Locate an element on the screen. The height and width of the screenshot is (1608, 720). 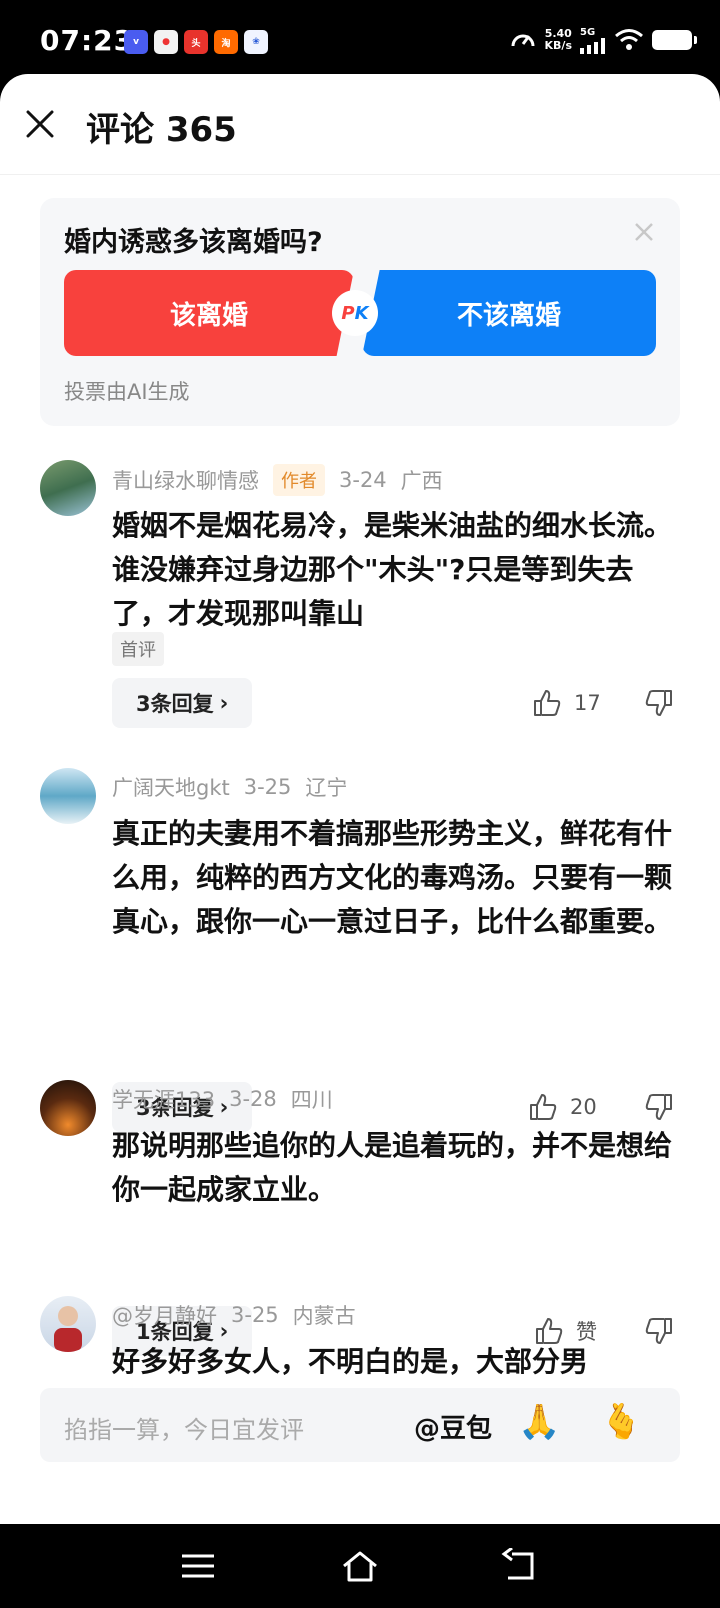
notification-icons: v ● 头 淘 ❀ is located at coordinates (196, 42).